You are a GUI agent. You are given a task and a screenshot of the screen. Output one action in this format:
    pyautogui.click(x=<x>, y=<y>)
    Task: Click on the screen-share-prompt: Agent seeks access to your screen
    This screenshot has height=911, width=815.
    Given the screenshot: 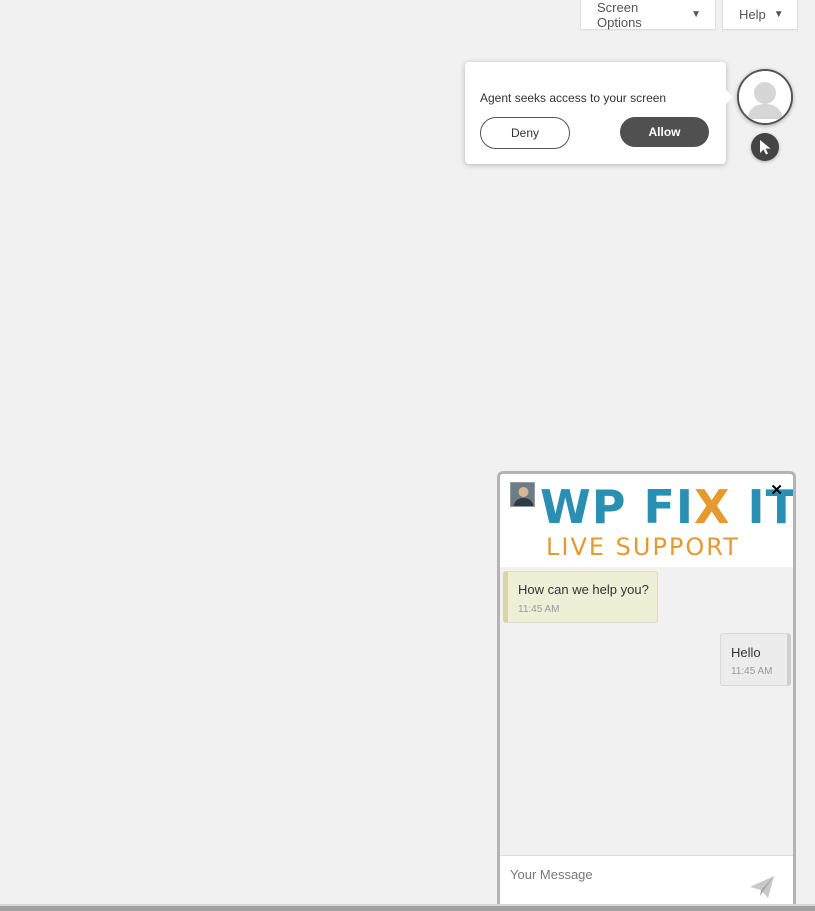 What is the action you would take?
    pyautogui.click(x=573, y=98)
    